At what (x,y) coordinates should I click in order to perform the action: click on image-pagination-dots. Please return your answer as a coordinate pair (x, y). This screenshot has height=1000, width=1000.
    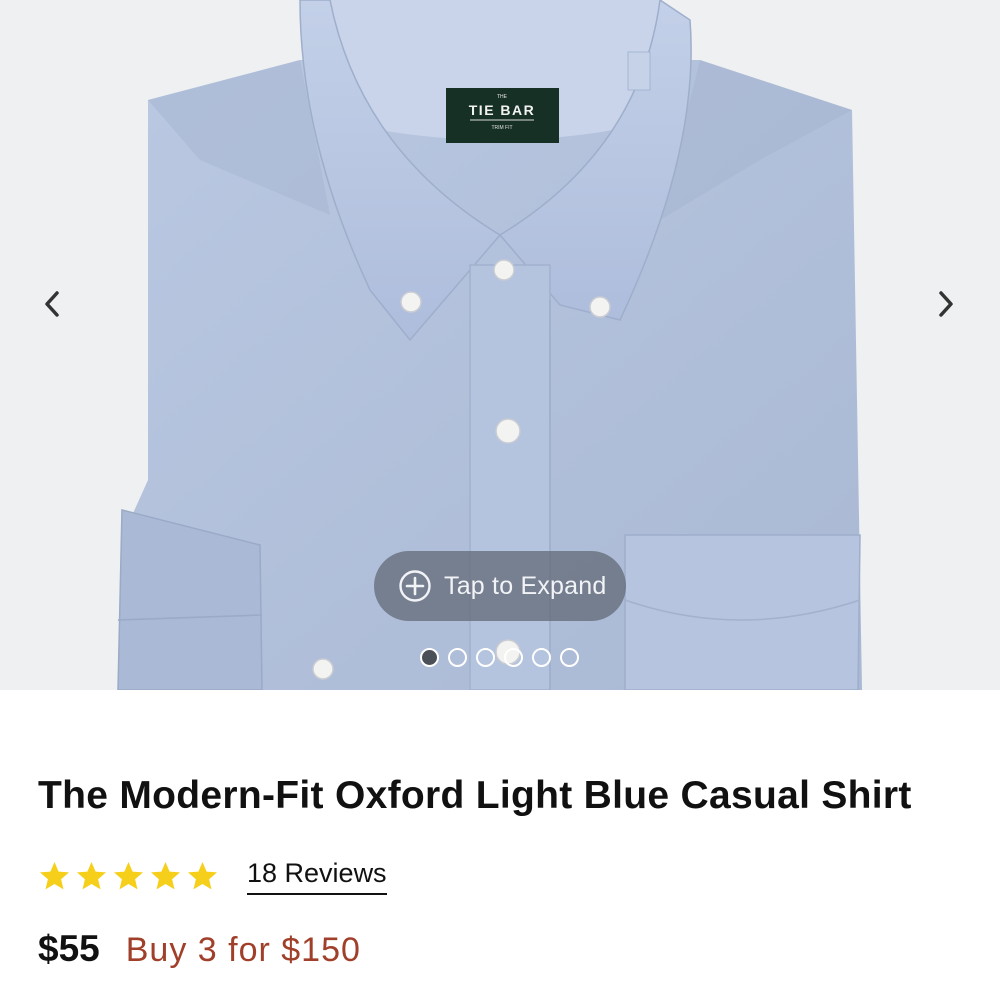
    Looking at the image, I should click on (499, 657).